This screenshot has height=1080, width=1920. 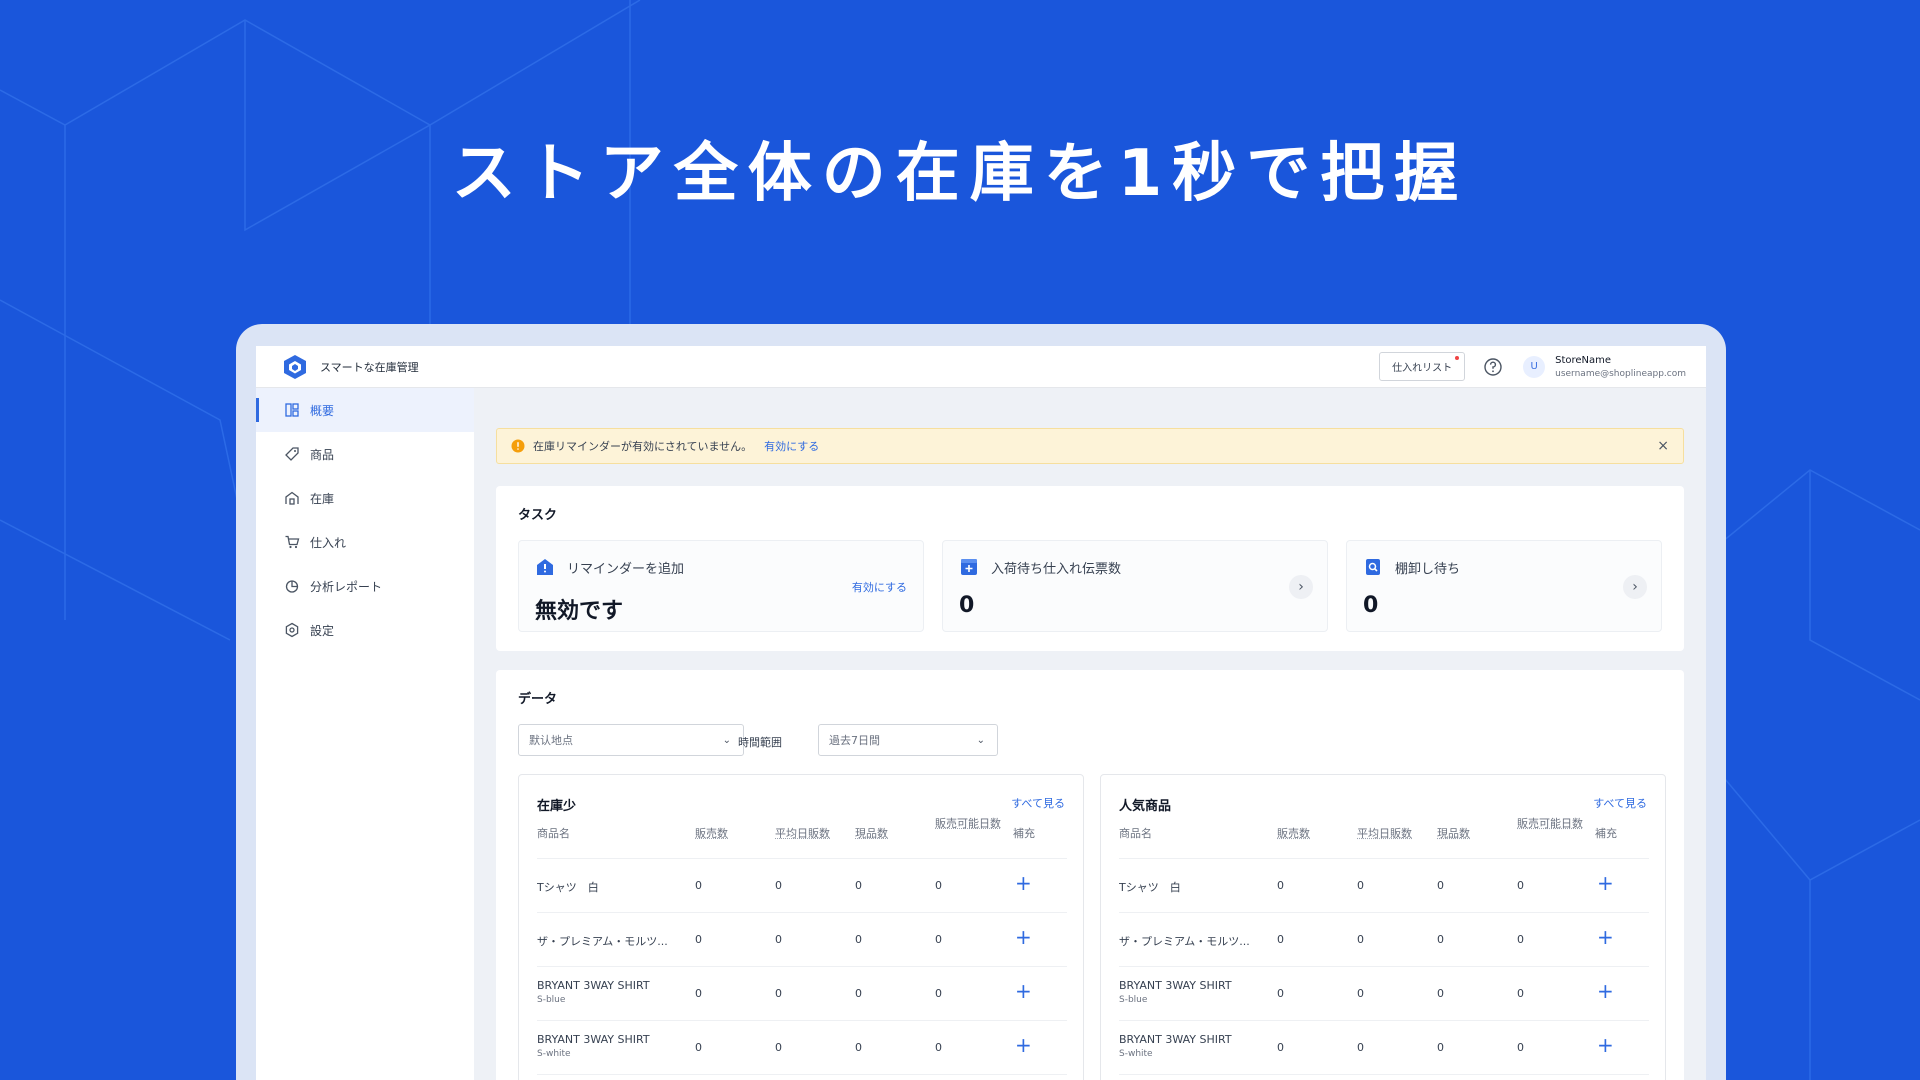 I want to click on product-variant: S-blue, so click(x=551, y=1000).